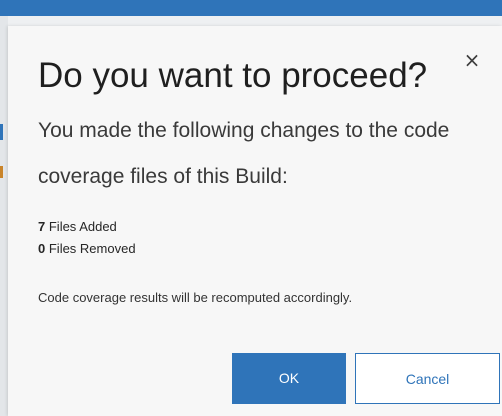 The height and width of the screenshot is (416, 502). Describe the element at coordinates (427, 378) in the screenshot. I see `cancel-button: Cancel` at that location.